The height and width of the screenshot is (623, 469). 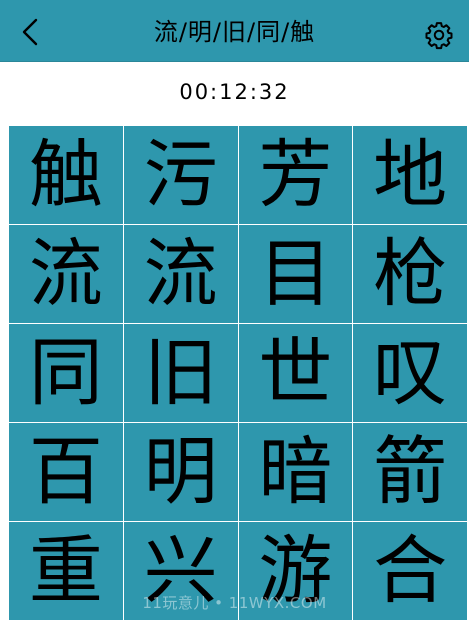 What do you see at coordinates (180, 373) in the screenshot?
I see `grid-cell: 旧` at bounding box center [180, 373].